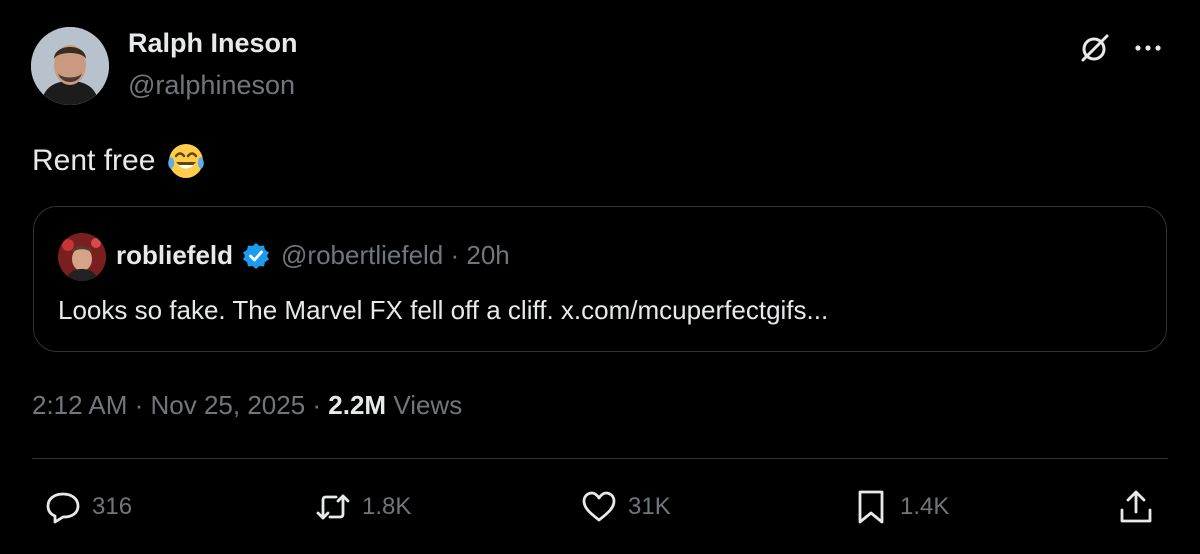 The image size is (1200, 554). What do you see at coordinates (112, 506) in the screenshot?
I see `reply-count: 316` at bounding box center [112, 506].